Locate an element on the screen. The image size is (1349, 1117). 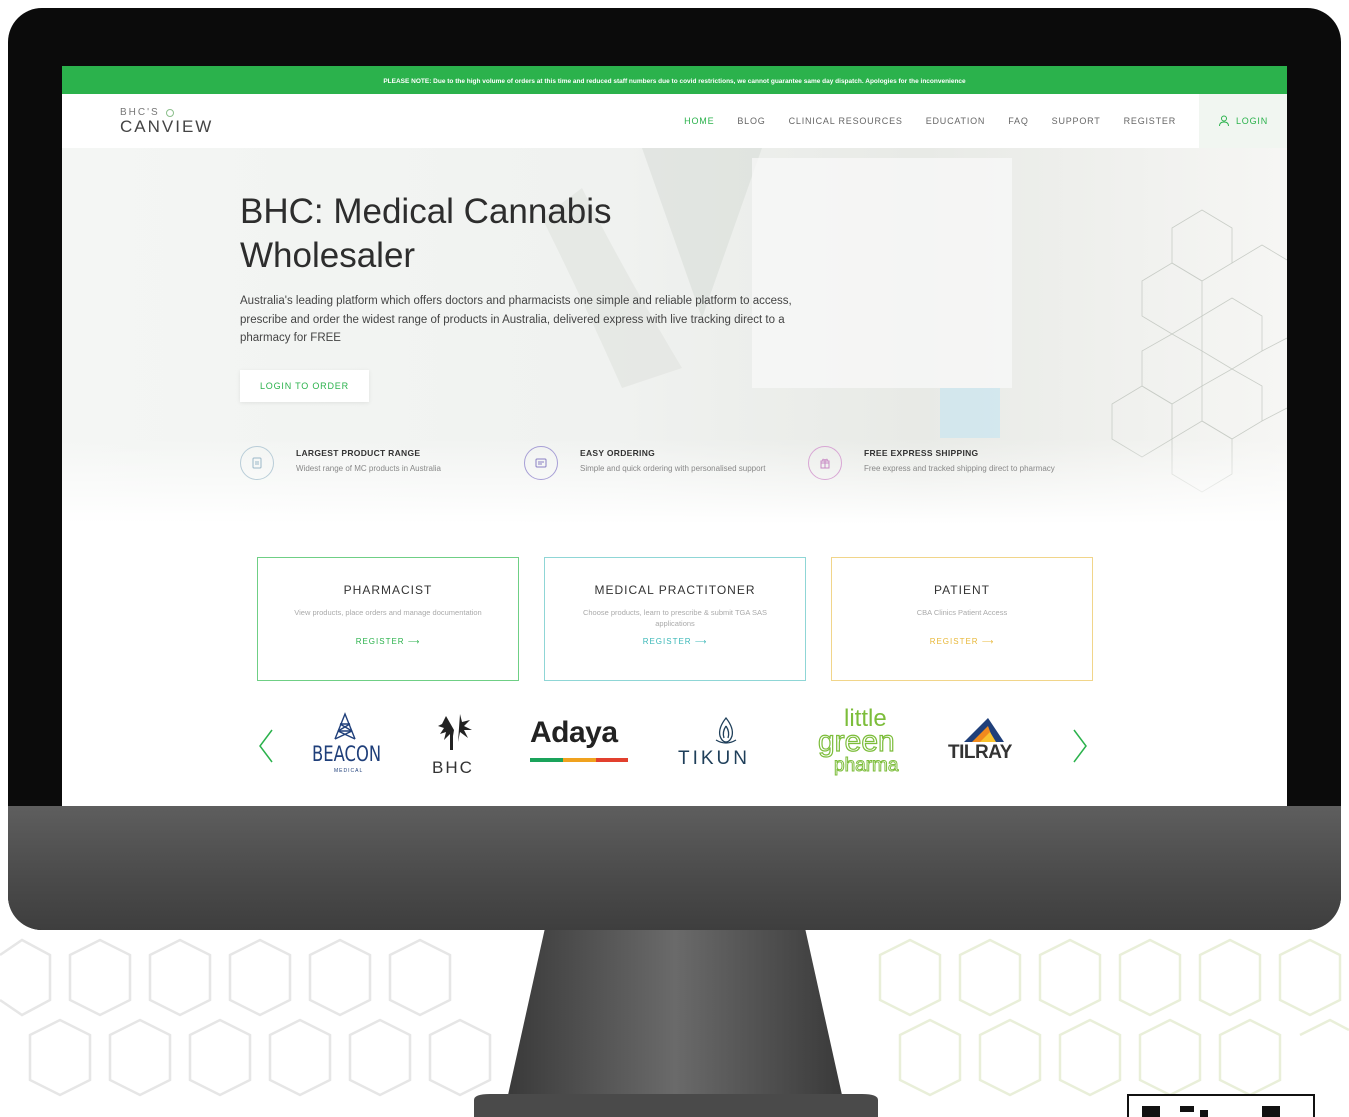
leaf-icon is located at coordinates (169, 112).